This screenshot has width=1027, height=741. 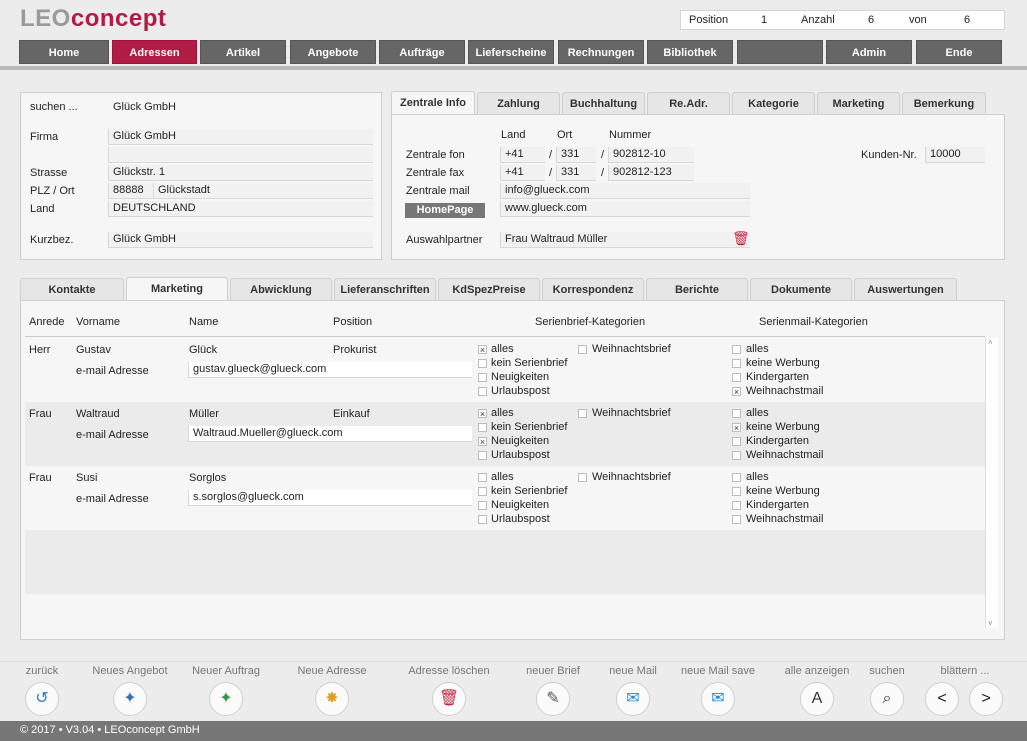 I want to click on fon-ort-field: 331, so click(x=576, y=155).